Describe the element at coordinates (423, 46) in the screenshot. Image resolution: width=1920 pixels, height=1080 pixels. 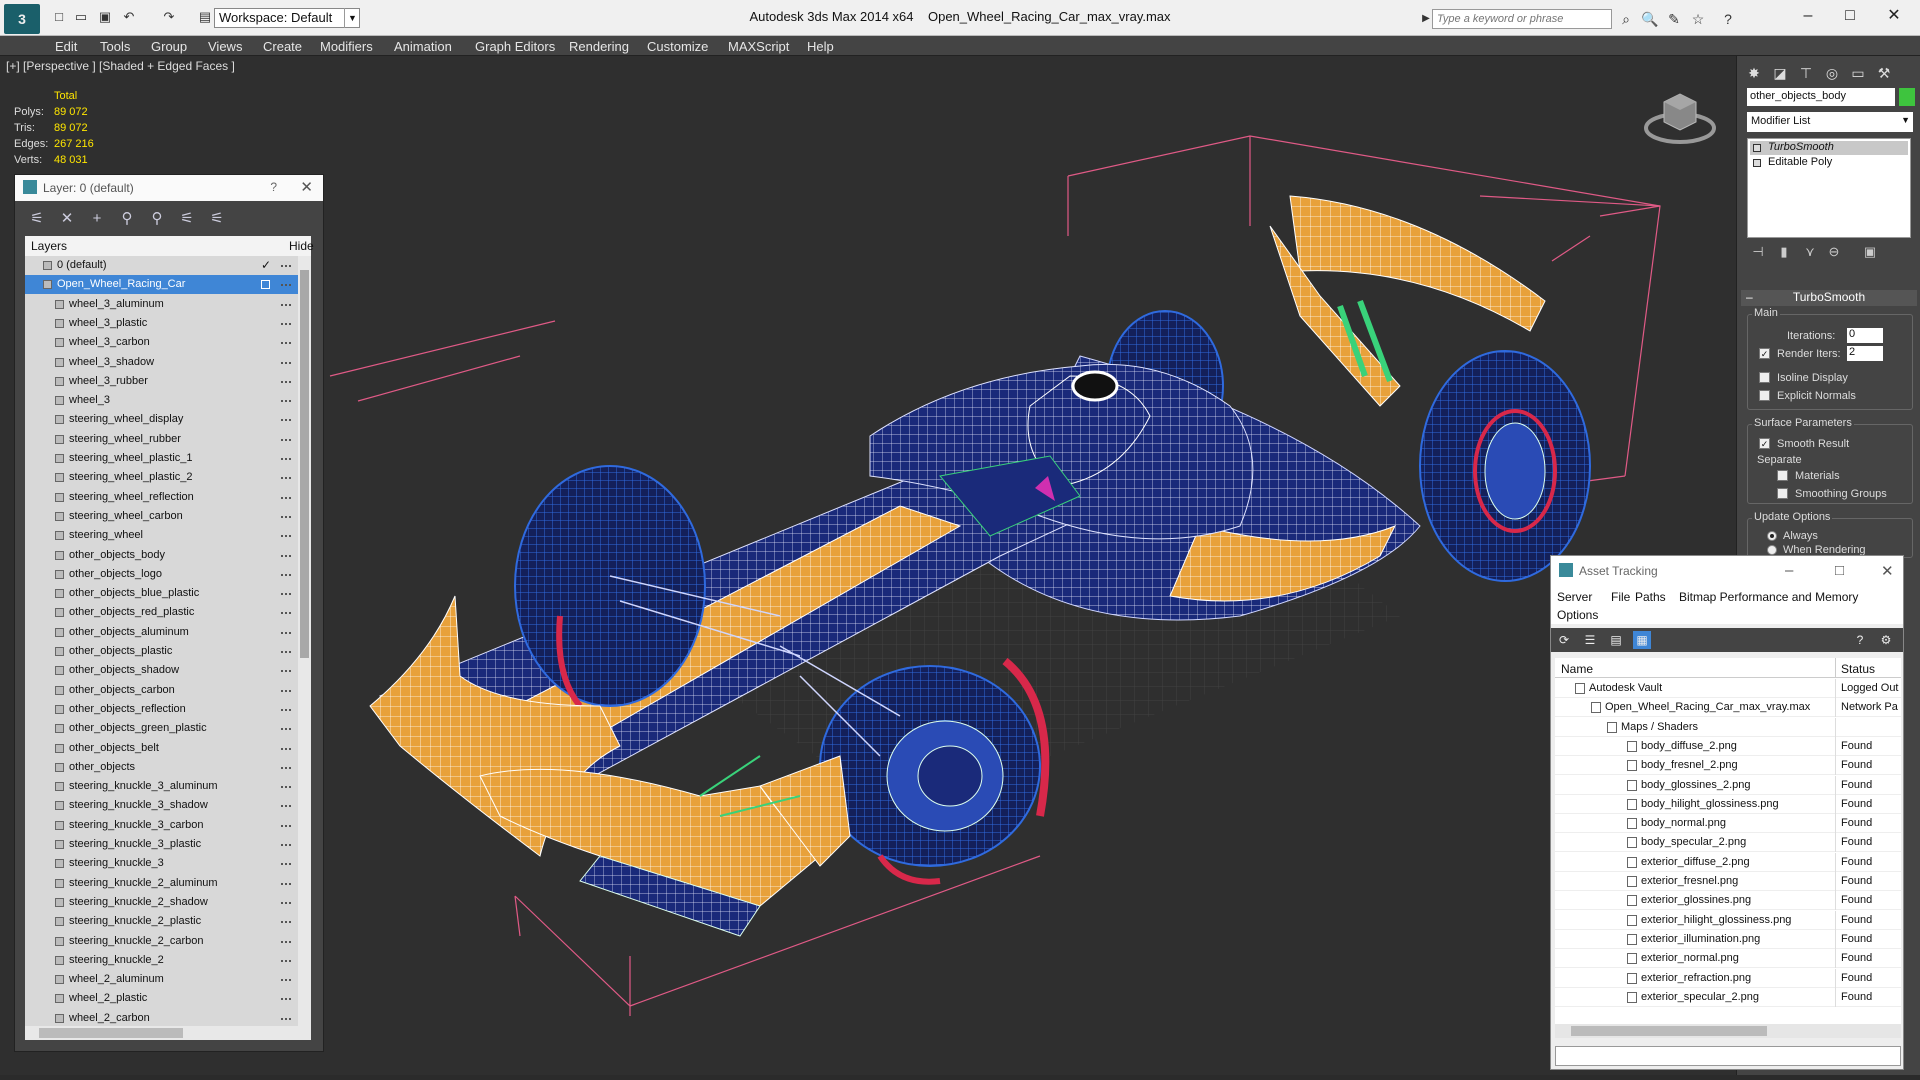
I see `menu-animation: Animation` at that location.